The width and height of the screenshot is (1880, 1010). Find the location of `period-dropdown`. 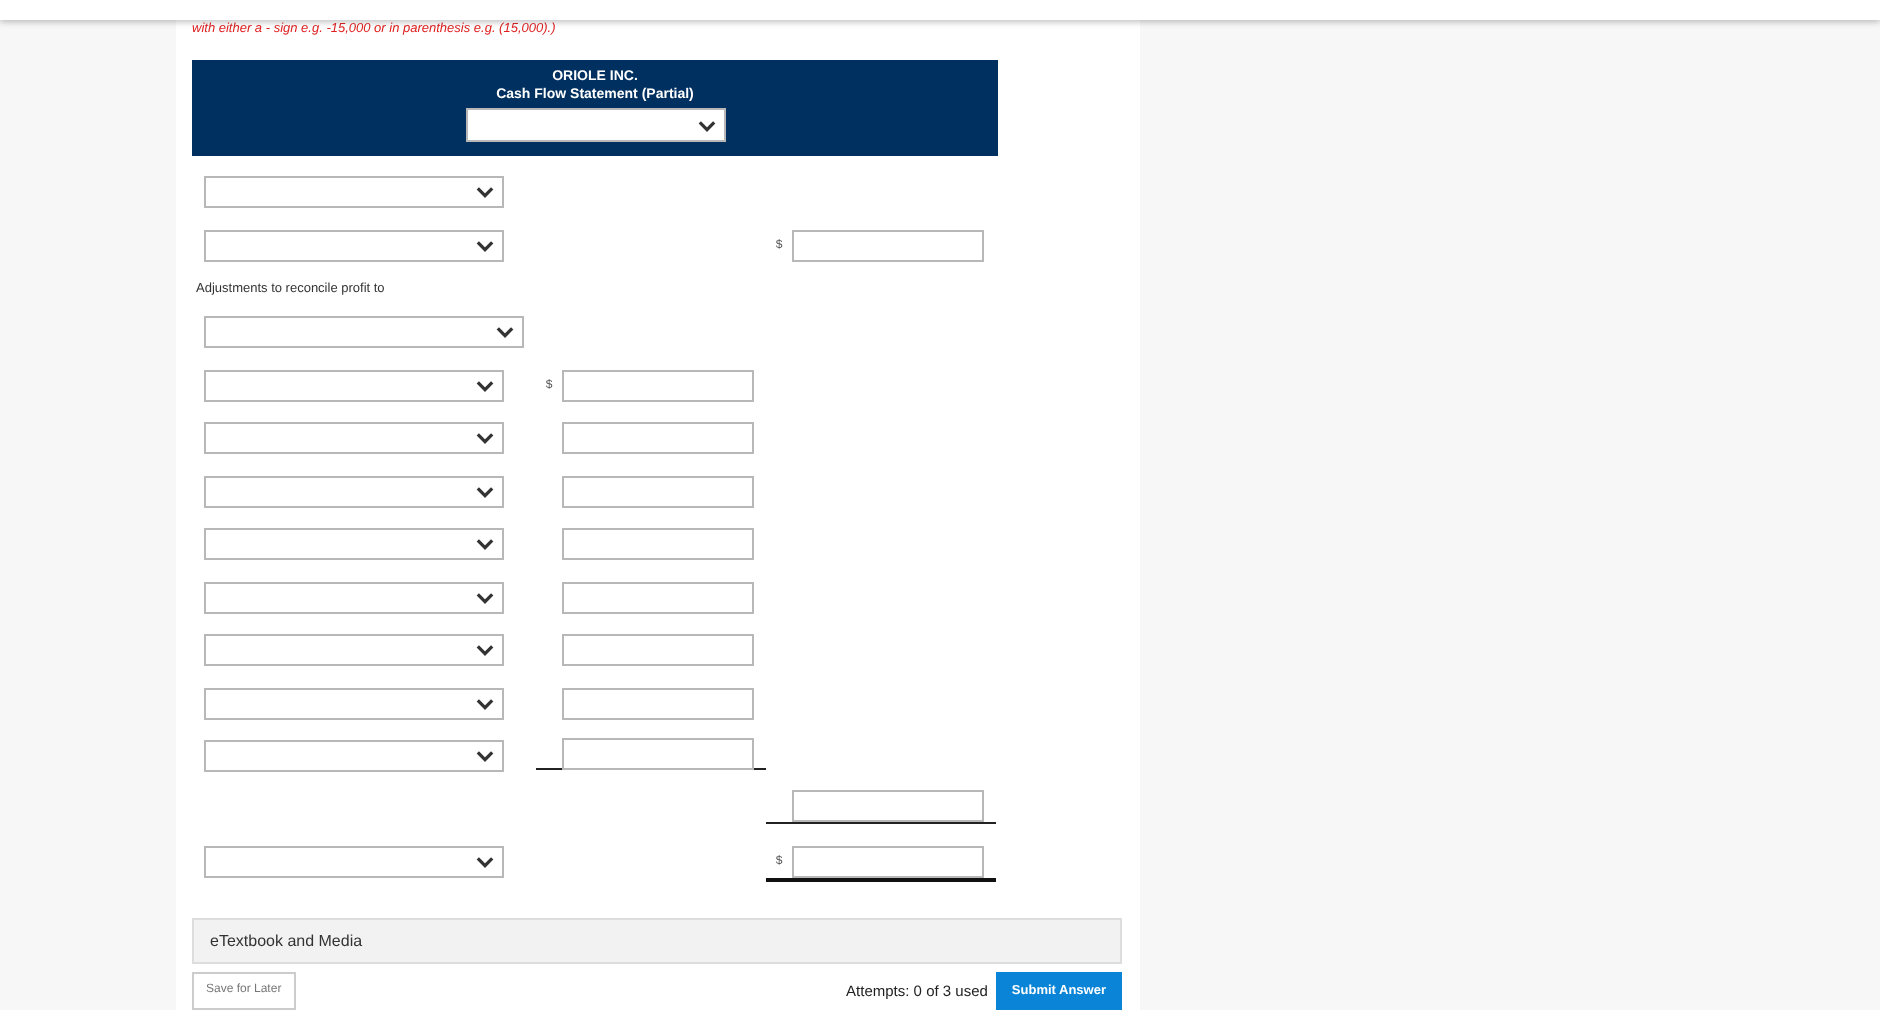

period-dropdown is located at coordinates (595, 125).